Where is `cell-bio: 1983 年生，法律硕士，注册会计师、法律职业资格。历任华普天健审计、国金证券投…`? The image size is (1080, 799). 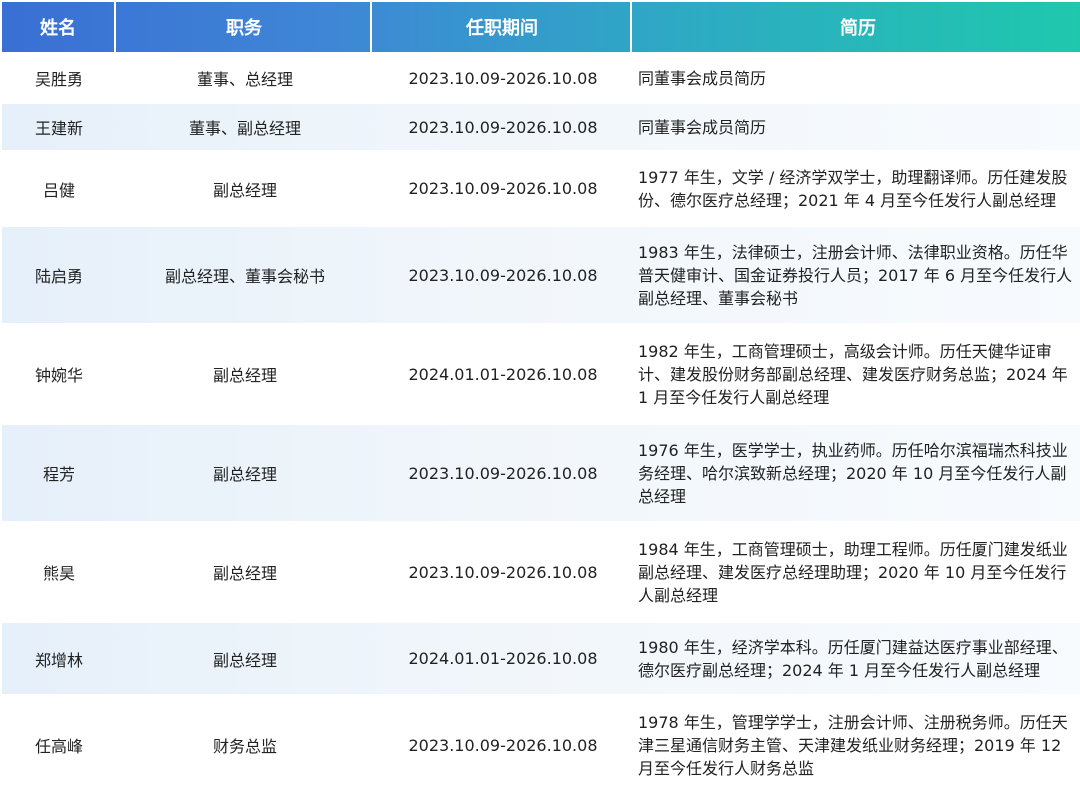 cell-bio: 1983 年生，法律硕士，注册会计师、法律职业资格。历任华普天健审计、国金证券投… is located at coordinates (855, 275).